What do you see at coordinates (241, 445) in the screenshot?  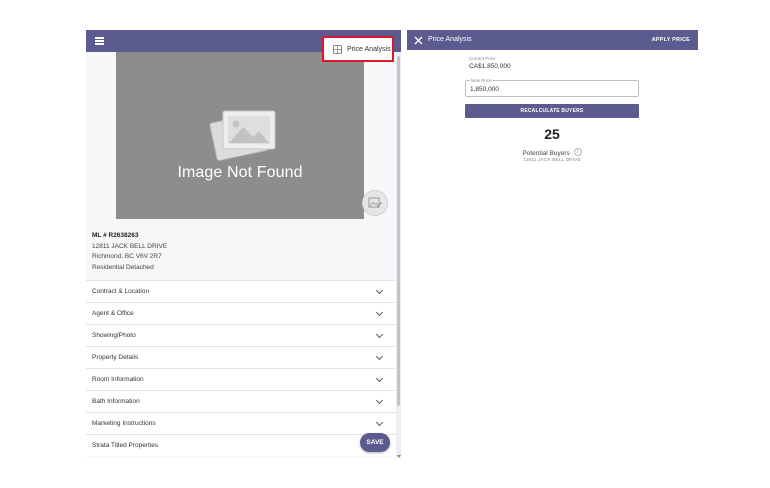 I see `section-strata-titled-properties: Strata Titled Properties` at bounding box center [241, 445].